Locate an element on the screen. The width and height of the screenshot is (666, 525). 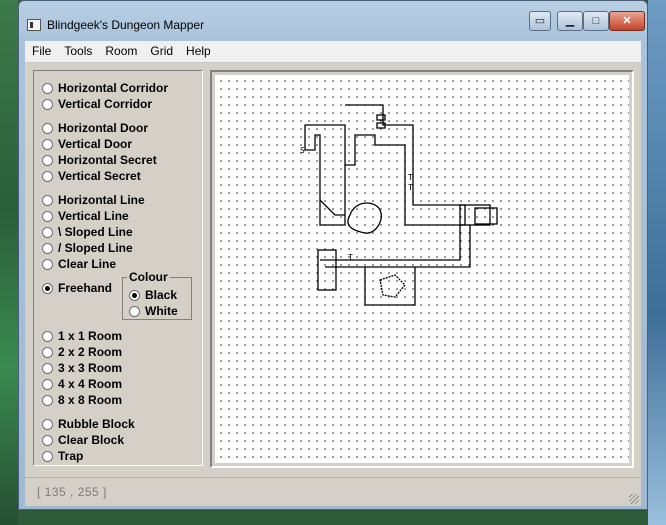
colour-black: Black is located at coordinates (153, 295).